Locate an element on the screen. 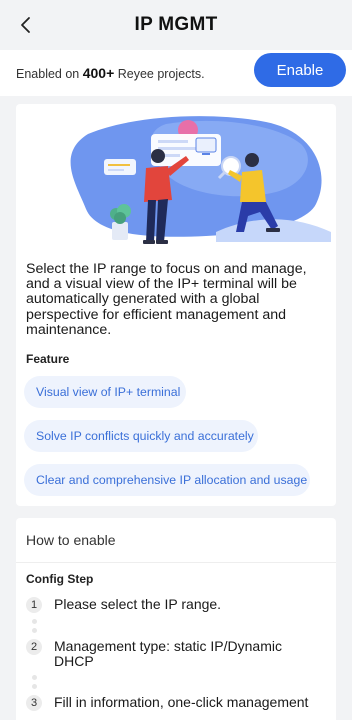 The height and width of the screenshot is (720, 352). step-text-2: Management type: static IP/Dynamic DHCP is located at coordinates (168, 653).